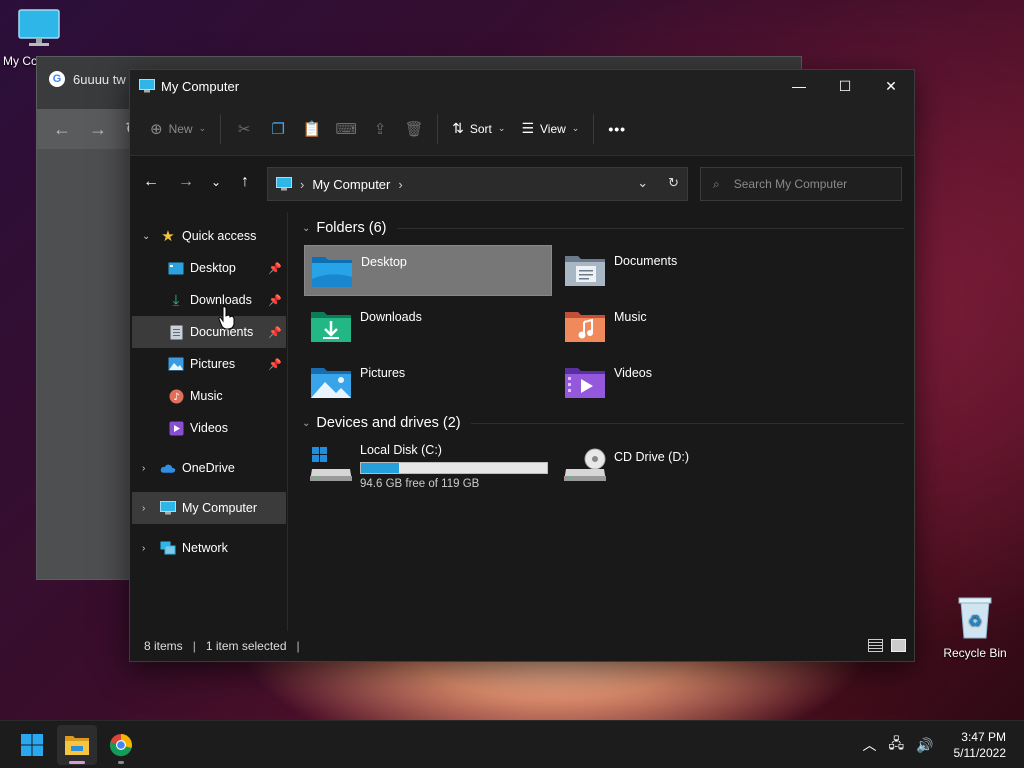 The height and width of the screenshot is (768, 1024). I want to click on browser-tab: G 6uuuu tw, so click(87, 79).